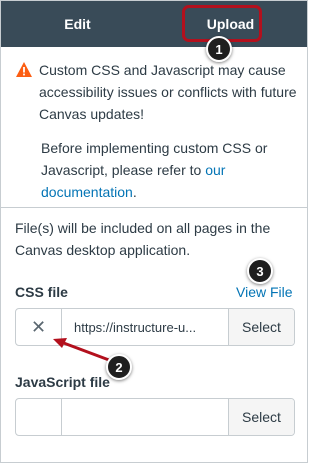  What do you see at coordinates (81, 350) in the screenshot?
I see `callout-arrow` at bounding box center [81, 350].